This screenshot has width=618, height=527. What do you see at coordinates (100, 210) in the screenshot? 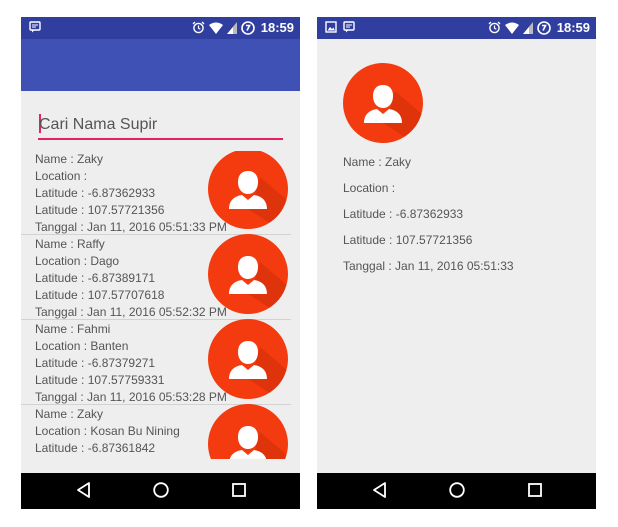
I see `item-longitude: Latitude : 107.57721356` at bounding box center [100, 210].